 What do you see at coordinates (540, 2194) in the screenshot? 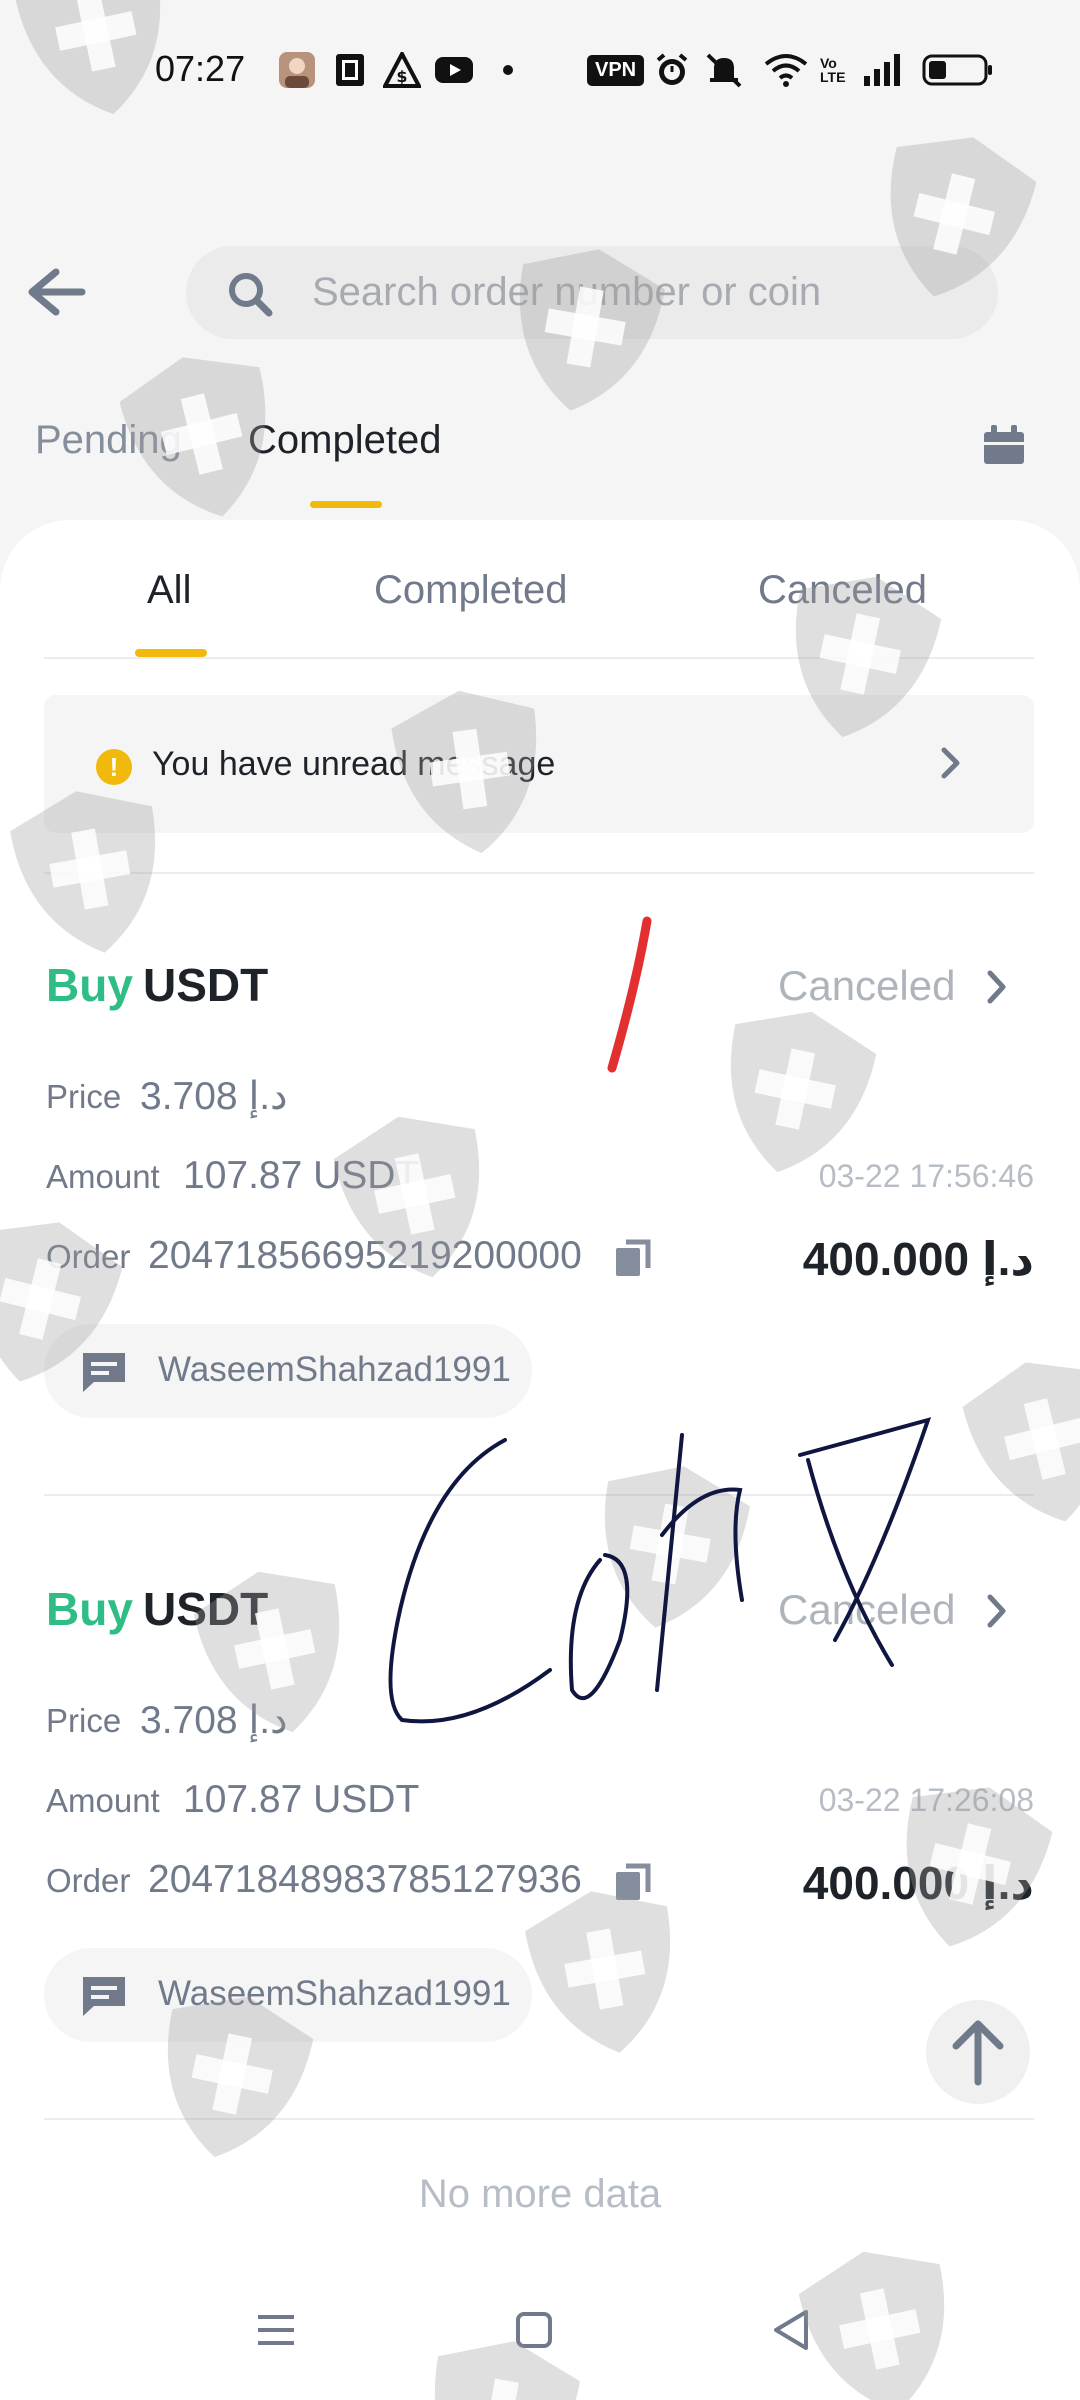
I see `no-more-data-text: No more data` at bounding box center [540, 2194].